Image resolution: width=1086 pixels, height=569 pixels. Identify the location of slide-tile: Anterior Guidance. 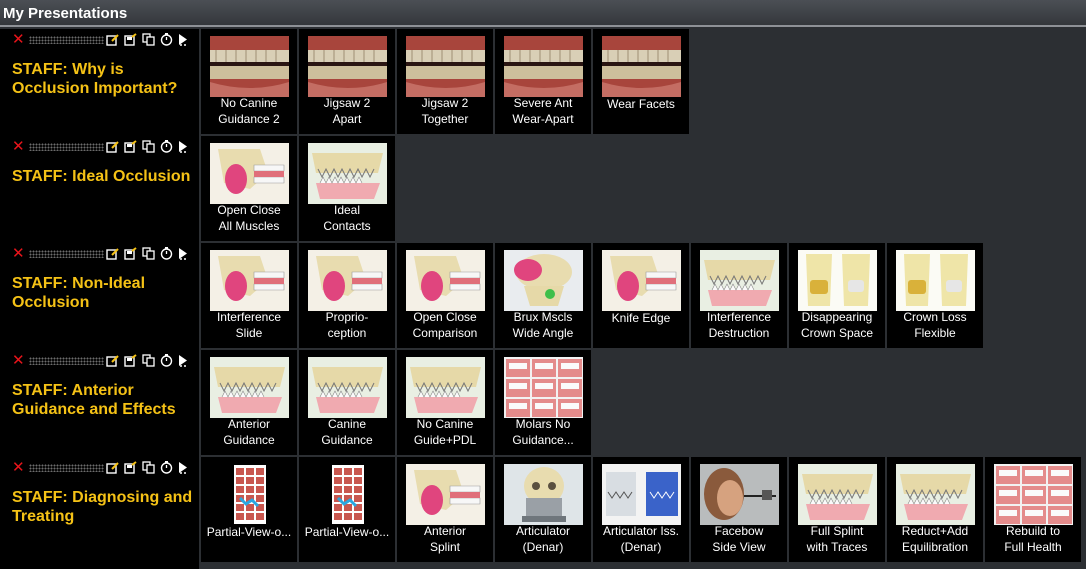
(249, 402).